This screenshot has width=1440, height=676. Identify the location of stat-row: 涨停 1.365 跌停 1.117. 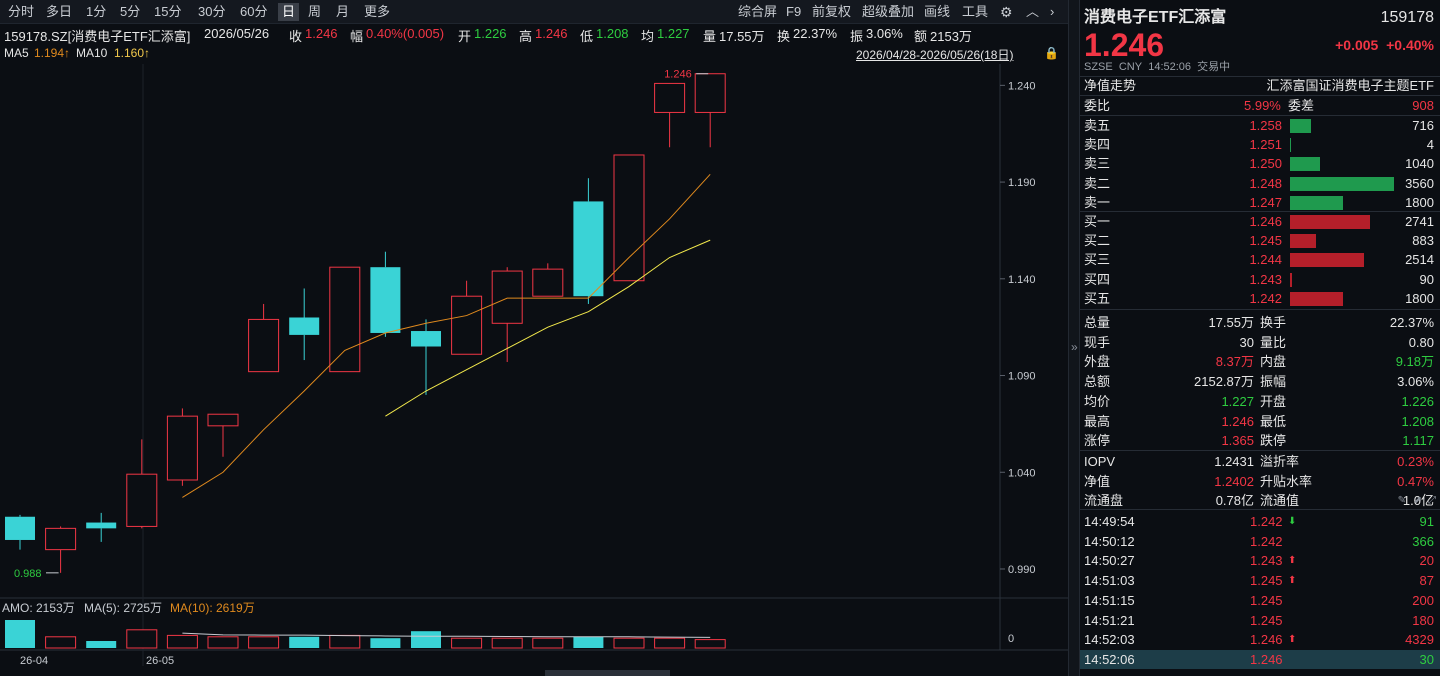
(1260, 440).